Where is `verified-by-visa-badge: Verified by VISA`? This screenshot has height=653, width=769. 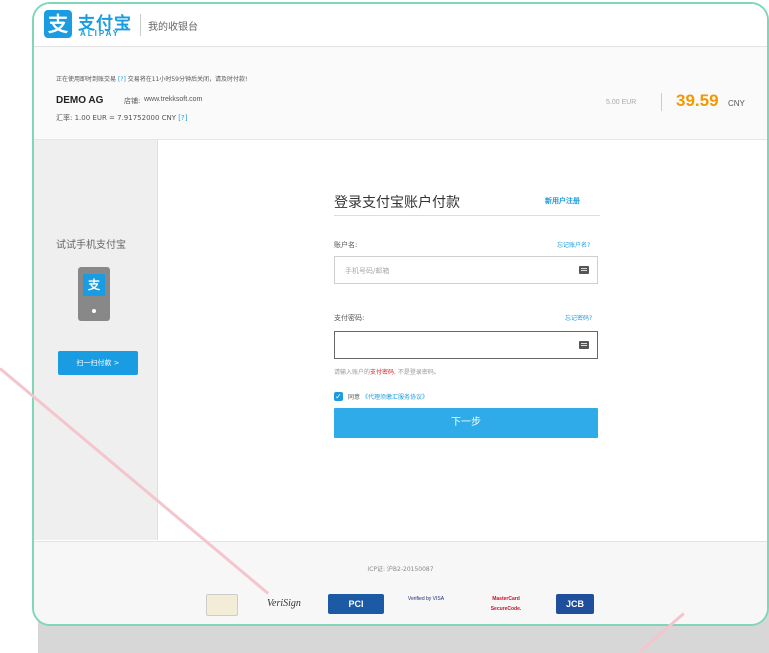
verified-by-visa-badge: Verified by VISA is located at coordinates (426, 599).